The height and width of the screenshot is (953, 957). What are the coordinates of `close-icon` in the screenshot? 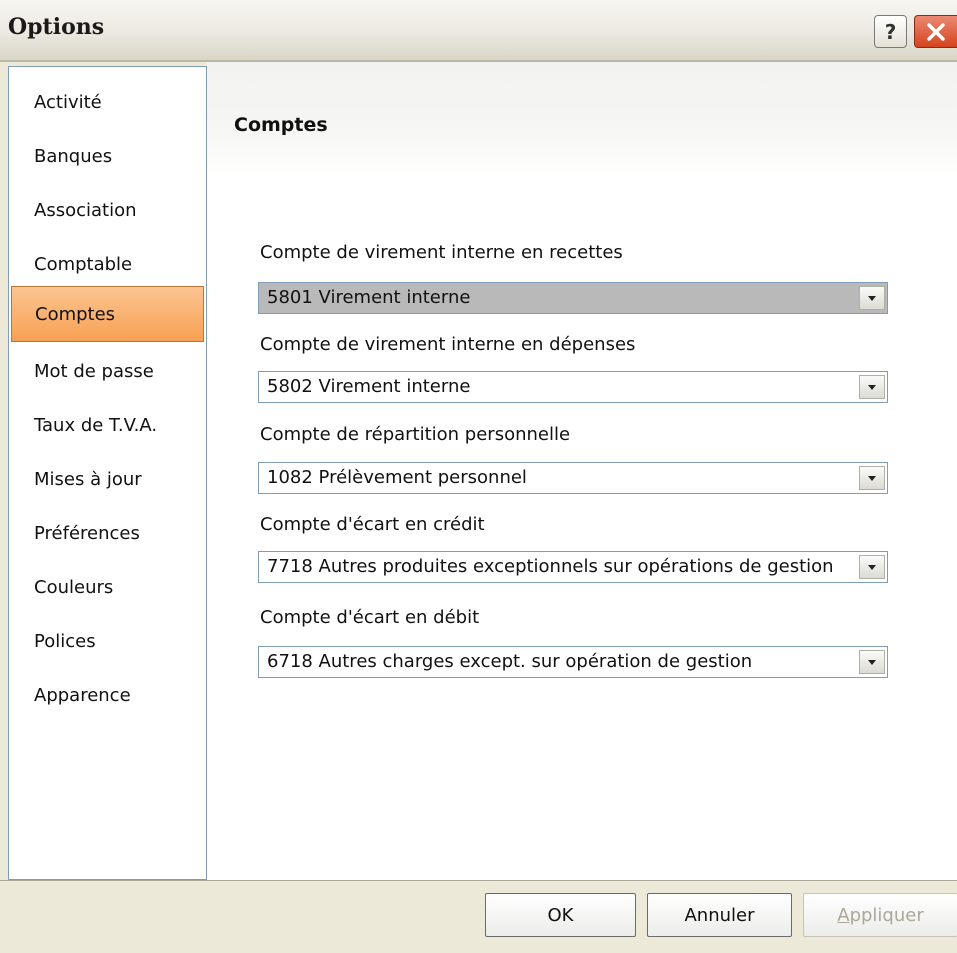 It's located at (936, 31).